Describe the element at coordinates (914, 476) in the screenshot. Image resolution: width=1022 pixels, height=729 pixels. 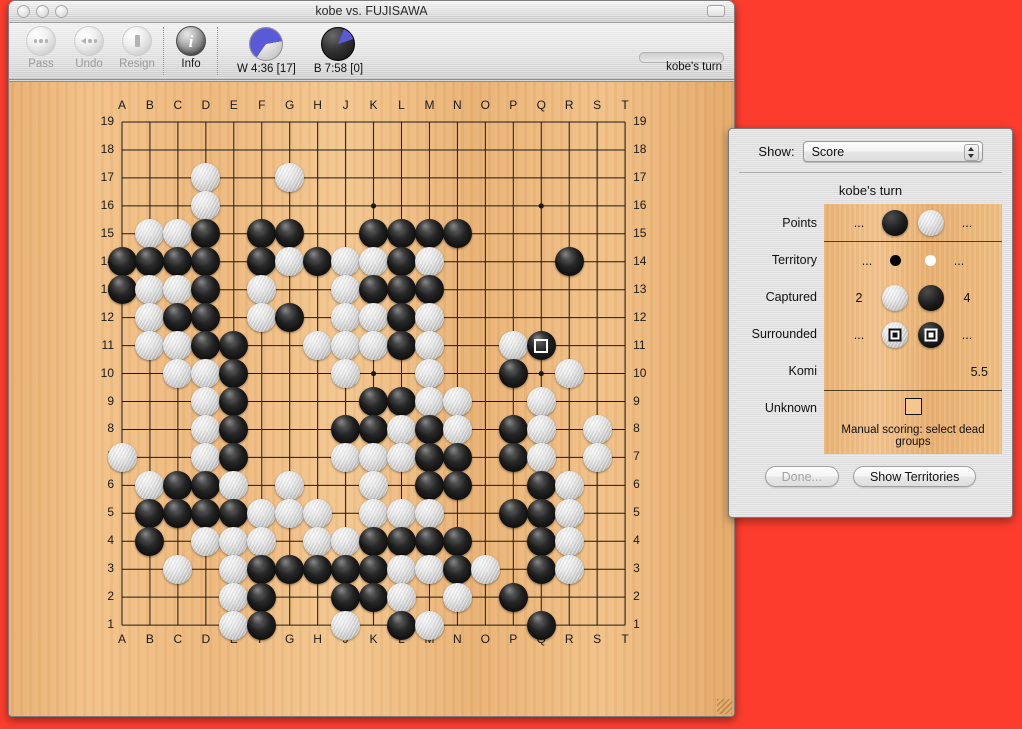
I see `show-territories-button: Show Territories` at that location.